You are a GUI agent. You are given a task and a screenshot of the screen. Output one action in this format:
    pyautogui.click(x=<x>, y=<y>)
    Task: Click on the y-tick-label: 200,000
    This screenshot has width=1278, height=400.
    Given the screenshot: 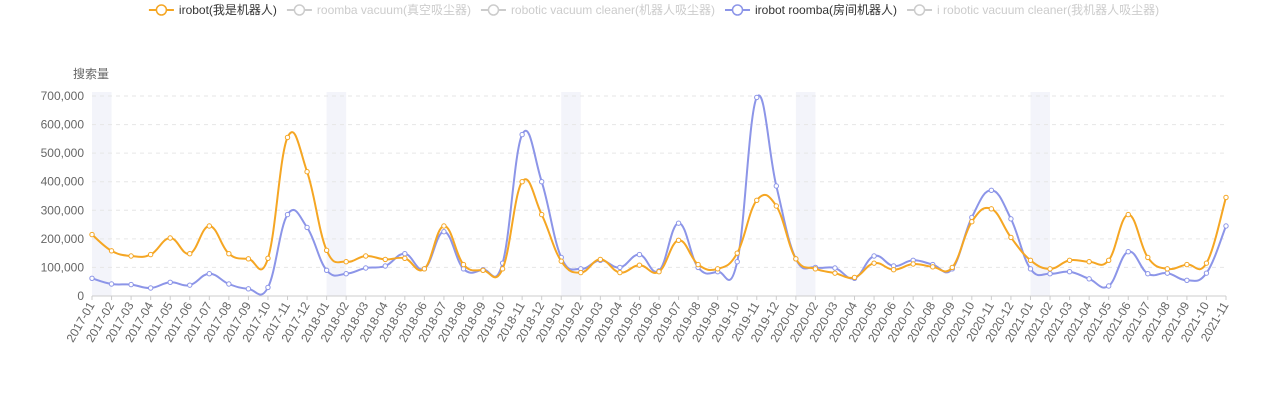 What is the action you would take?
    pyautogui.click(x=63, y=239)
    